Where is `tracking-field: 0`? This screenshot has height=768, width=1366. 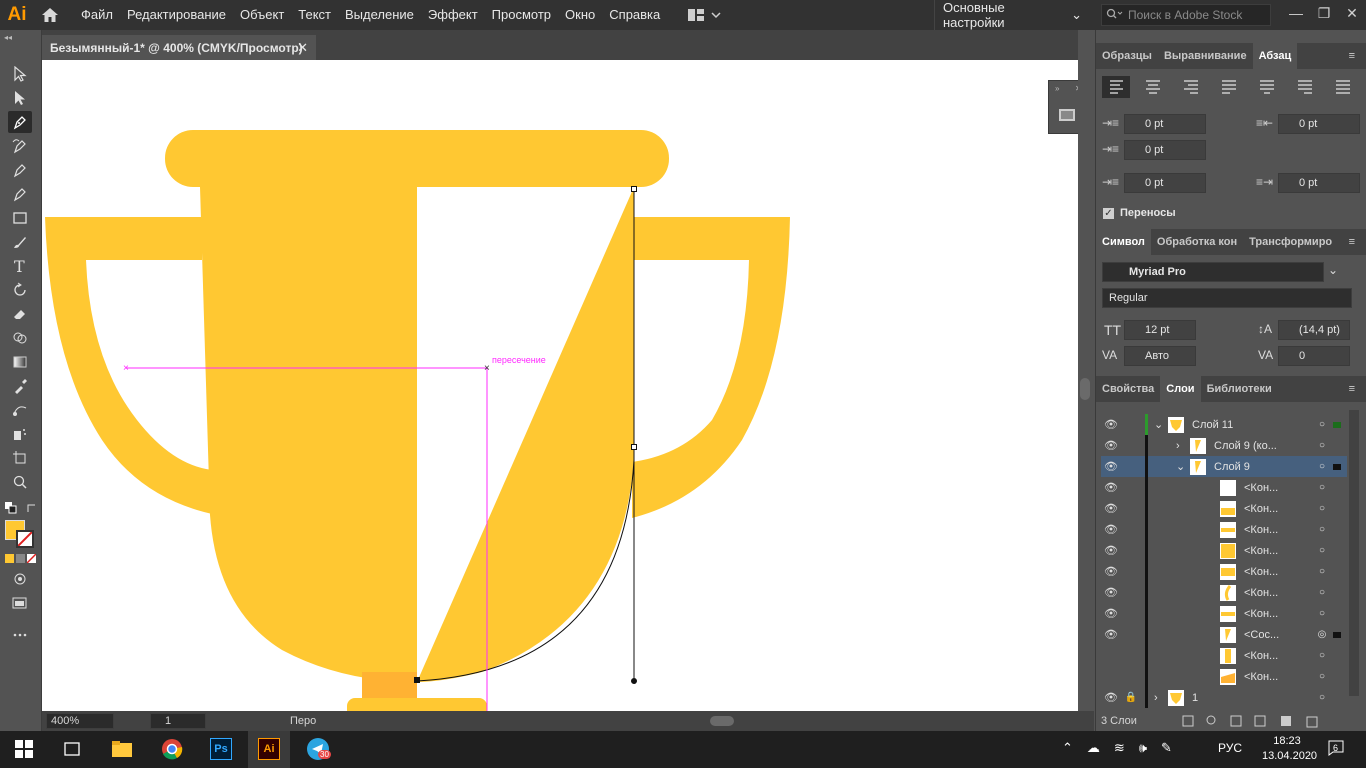 tracking-field: 0 is located at coordinates (1314, 356).